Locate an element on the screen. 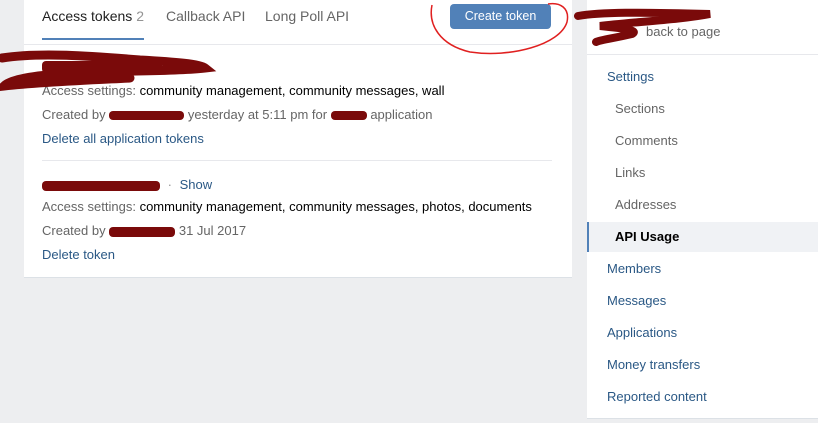 The image size is (818, 423). sidebar-item-label: Links is located at coordinates (630, 172).